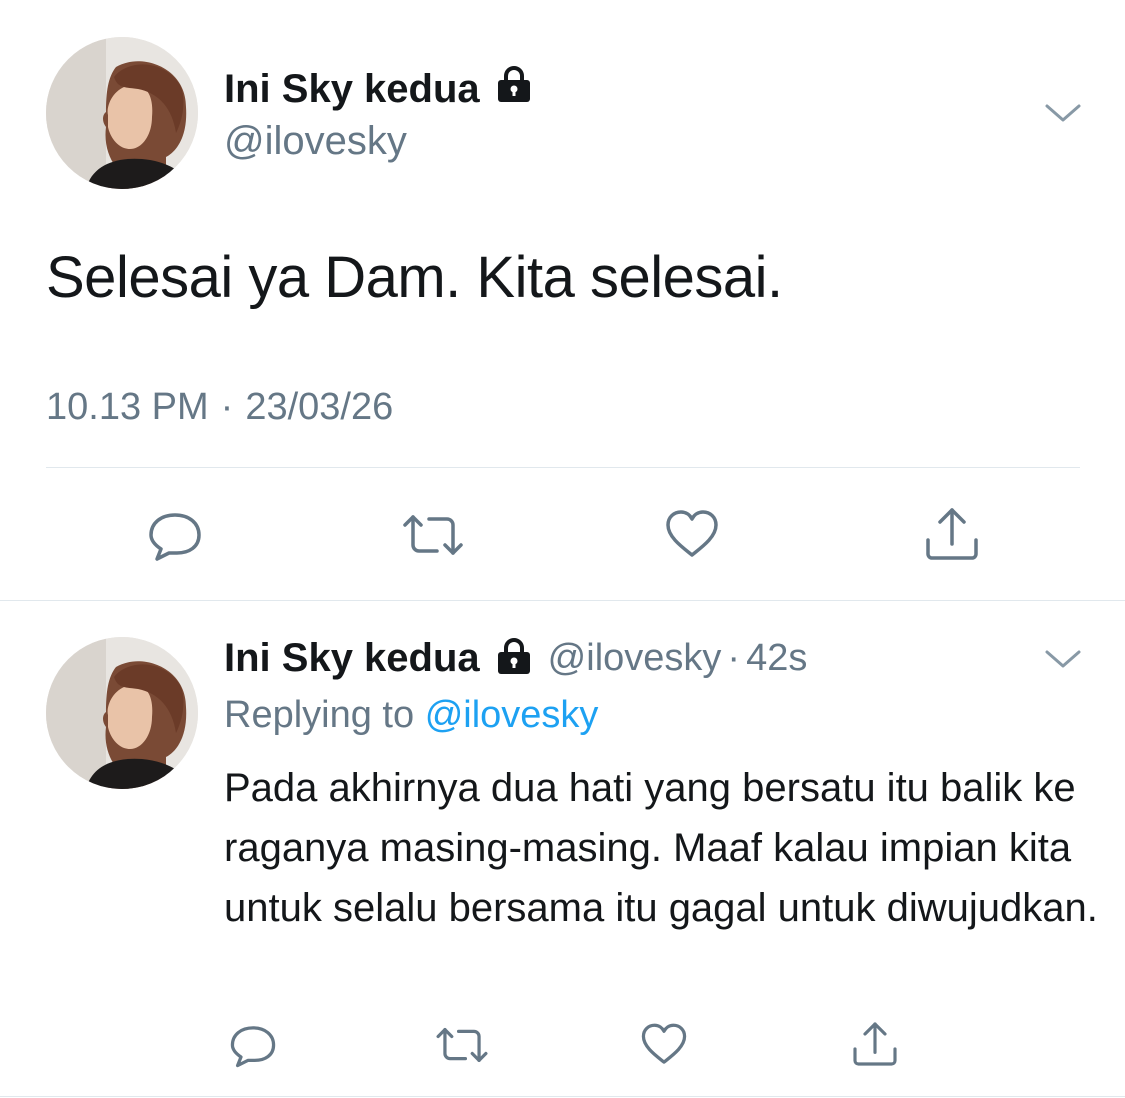 The width and height of the screenshot is (1125, 1098). Describe the element at coordinates (352, 89) in the screenshot. I see `main-display-name: Ini Sky kedua` at that location.